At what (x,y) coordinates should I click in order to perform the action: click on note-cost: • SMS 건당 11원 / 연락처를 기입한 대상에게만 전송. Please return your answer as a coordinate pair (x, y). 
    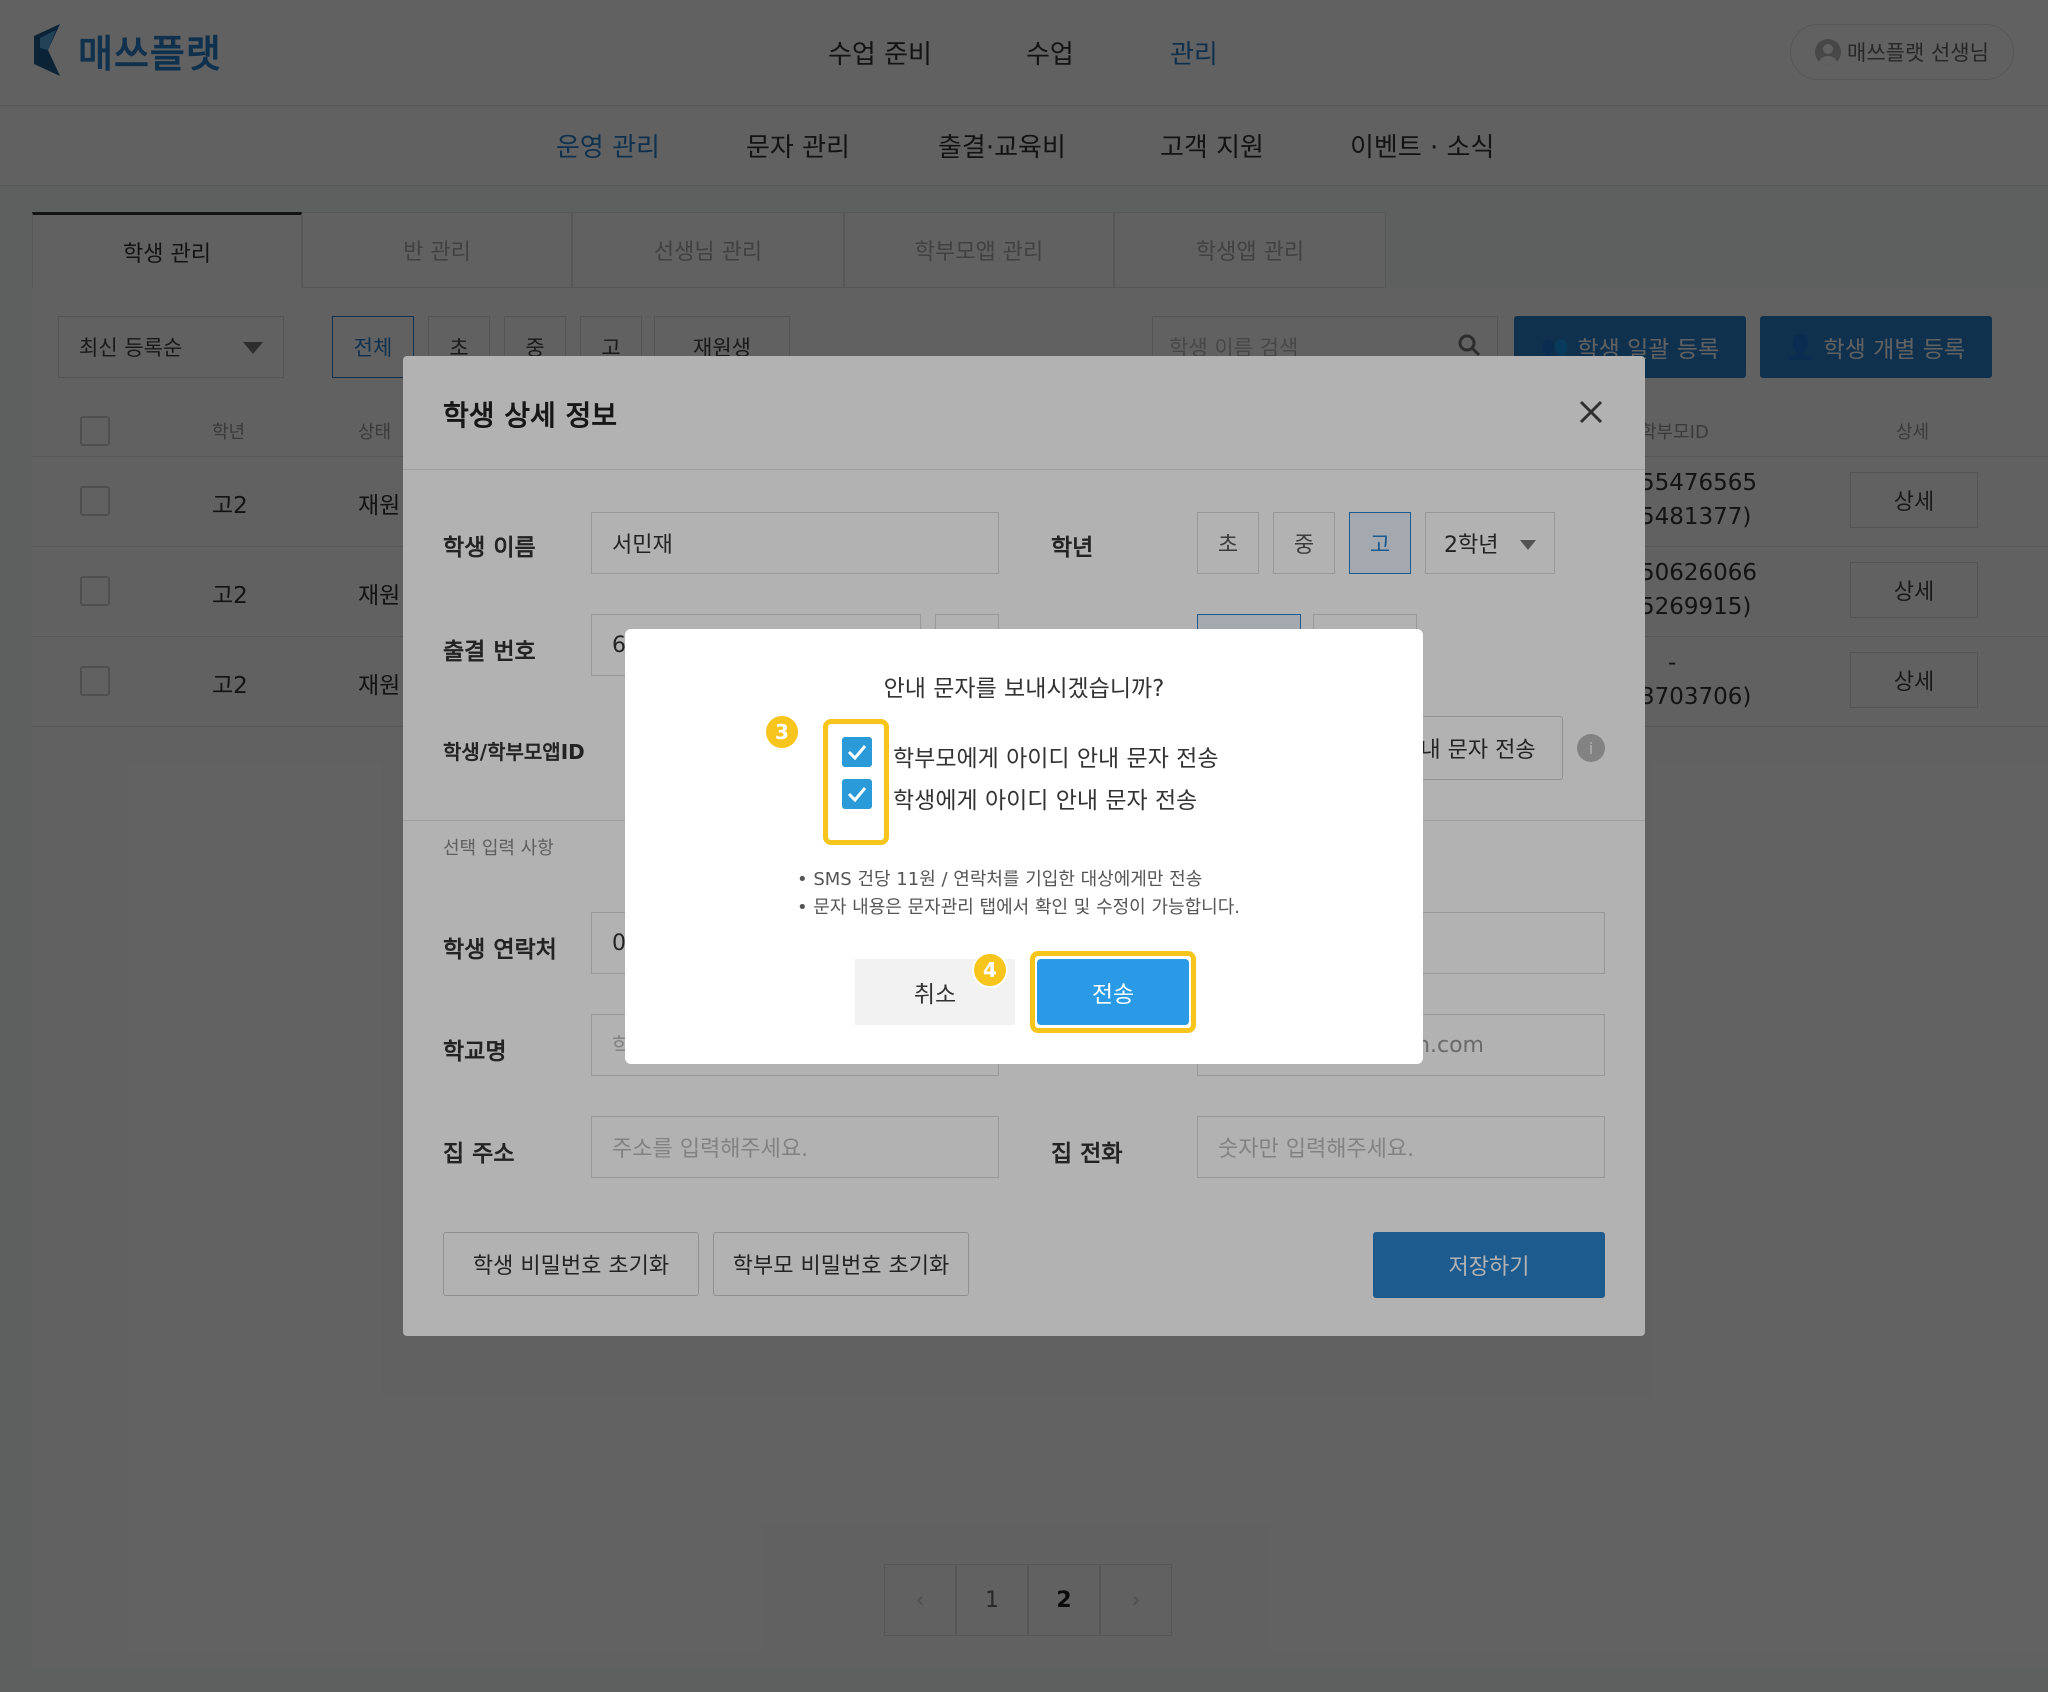
    Looking at the image, I should click on (1000, 879).